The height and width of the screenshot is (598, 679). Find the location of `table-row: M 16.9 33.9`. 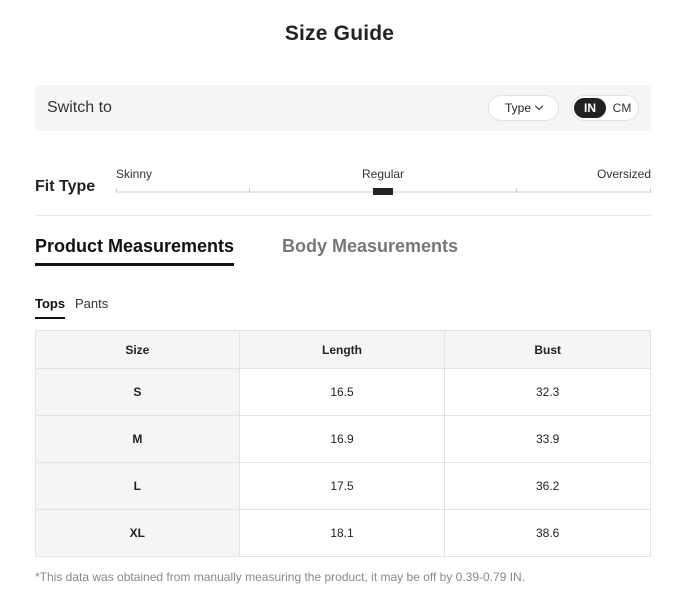

table-row: M 16.9 33.9 is located at coordinates (343, 439).